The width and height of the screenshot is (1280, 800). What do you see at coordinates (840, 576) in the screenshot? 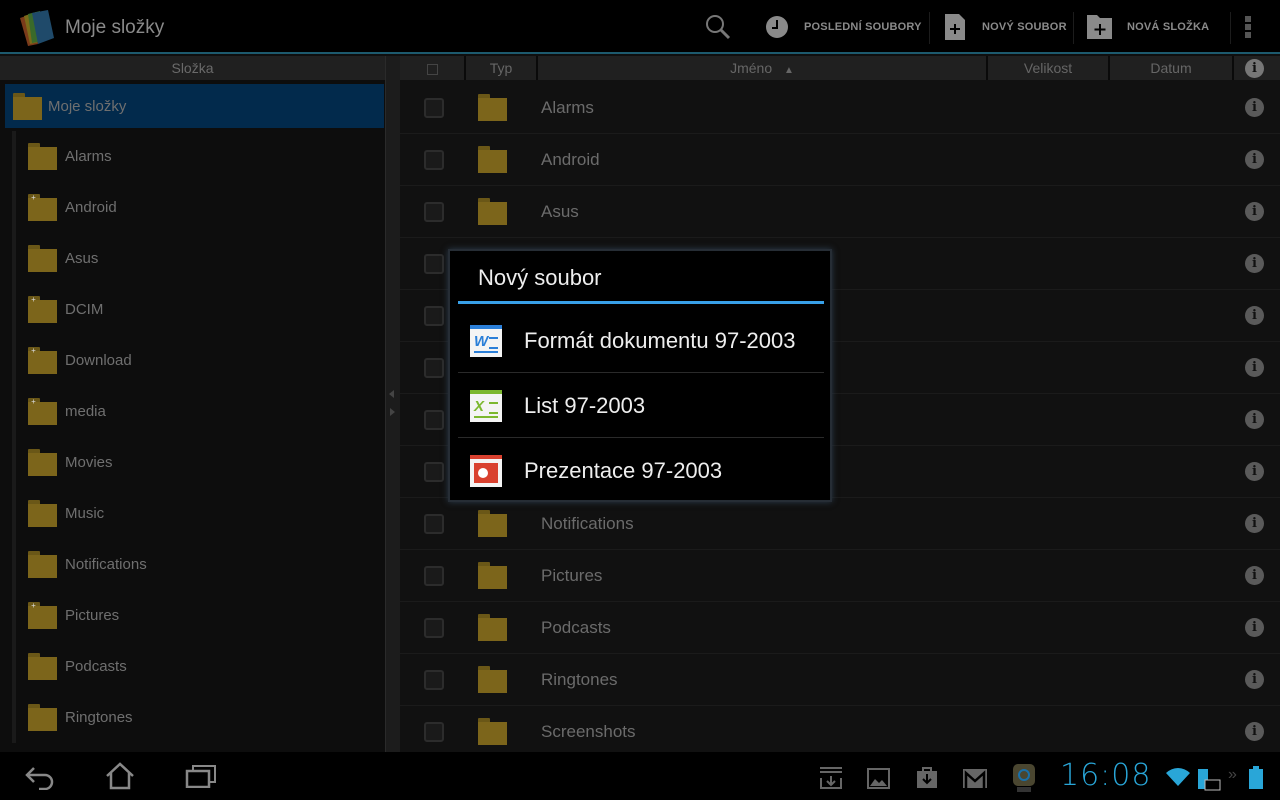
I see `file-row: Pictures i` at bounding box center [840, 576].